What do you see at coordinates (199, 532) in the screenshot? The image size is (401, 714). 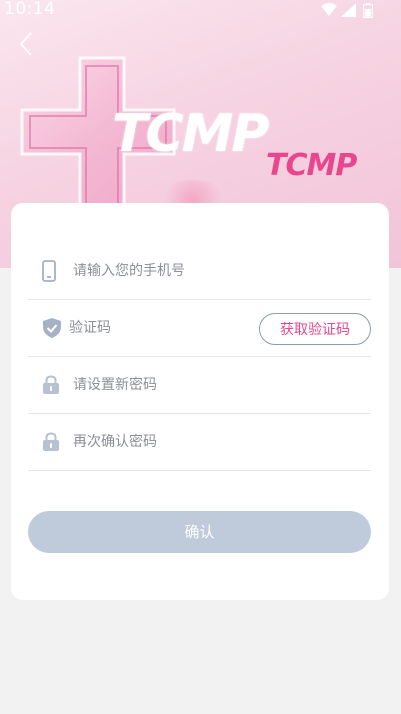 I see `confirm-button: 确认` at bounding box center [199, 532].